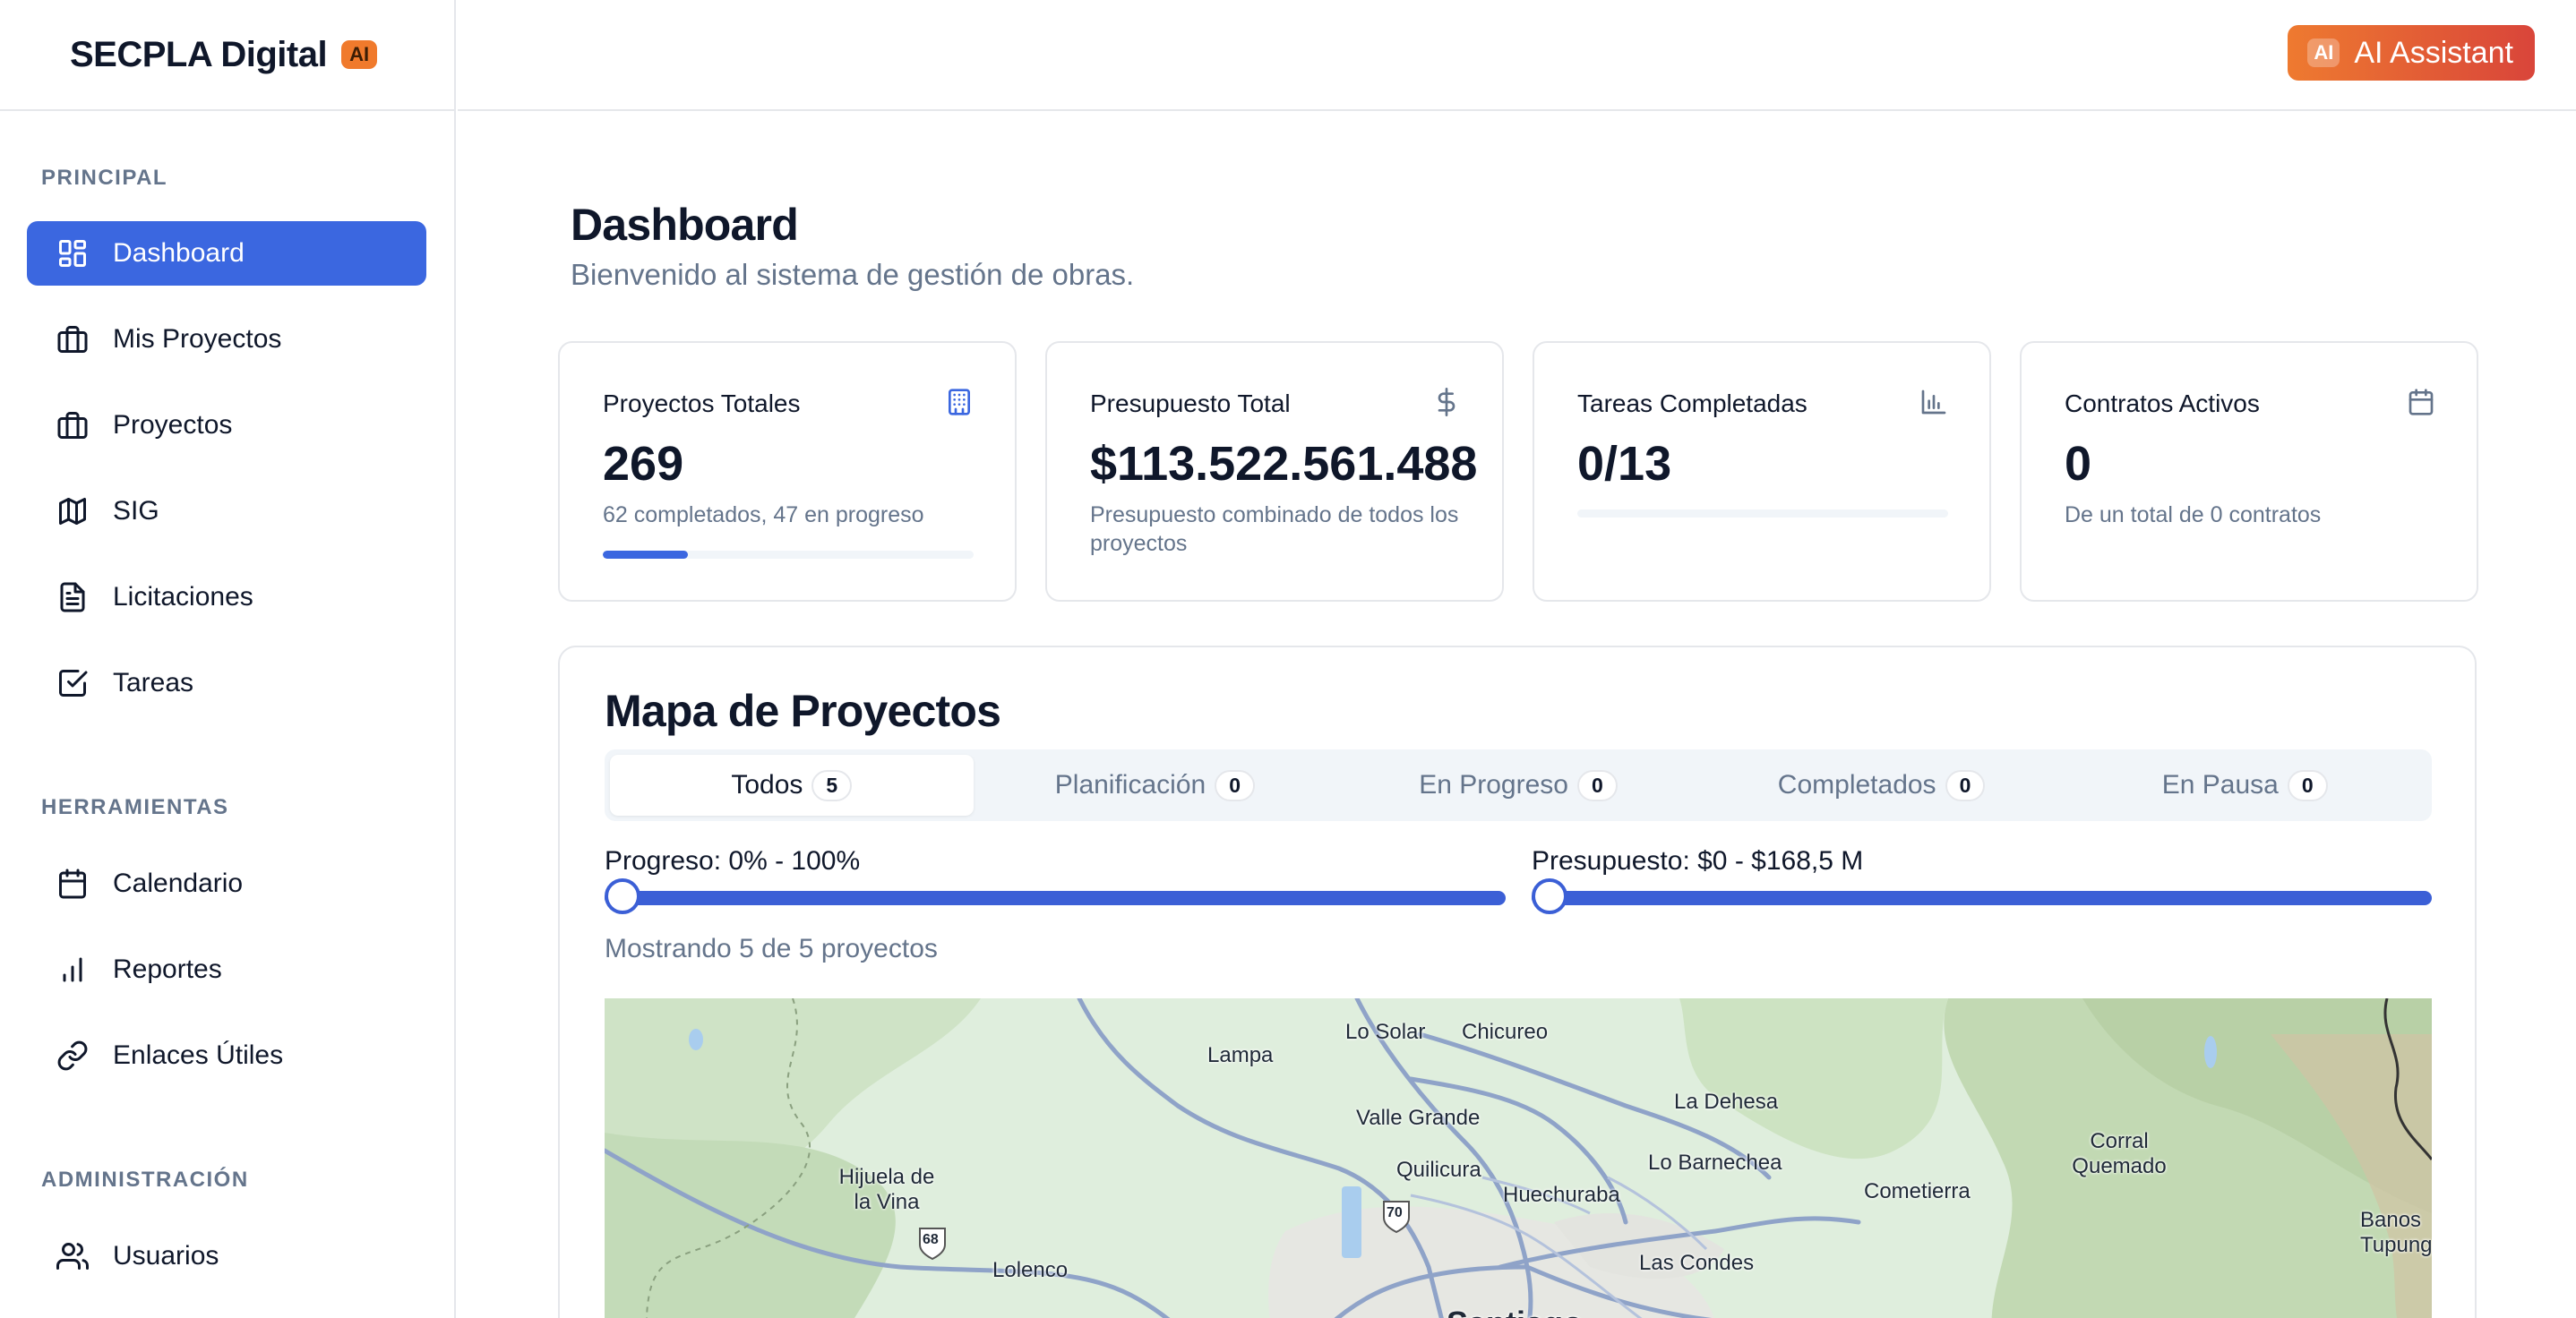 This screenshot has height=1318, width=2576. What do you see at coordinates (1385, 1032) in the screenshot?
I see `map-label: Lo Solar` at bounding box center [1385, 1032].